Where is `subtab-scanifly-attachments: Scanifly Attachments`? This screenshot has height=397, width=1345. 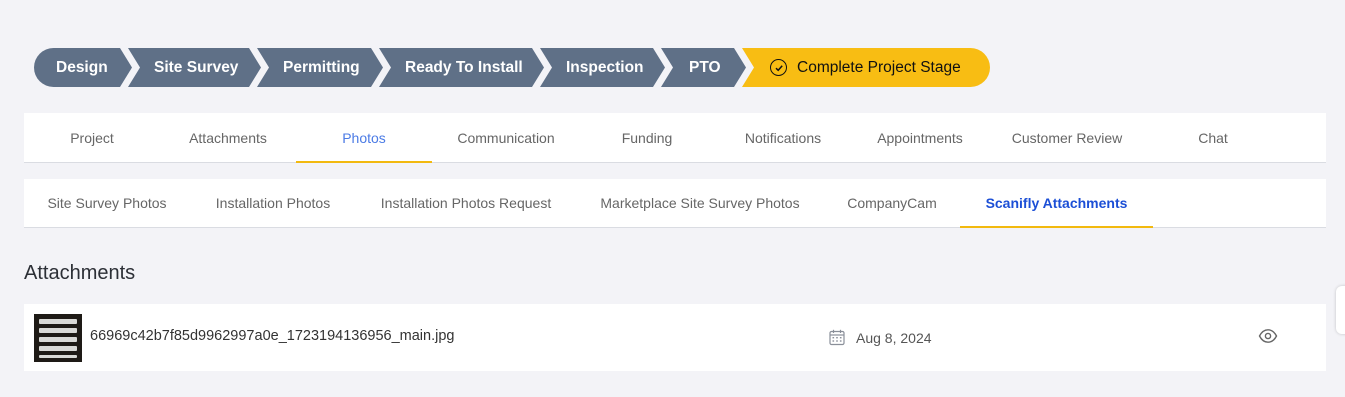
subtab-scanifly-attachments: Scanifly Attachments is located at coordinates (1056, 203).